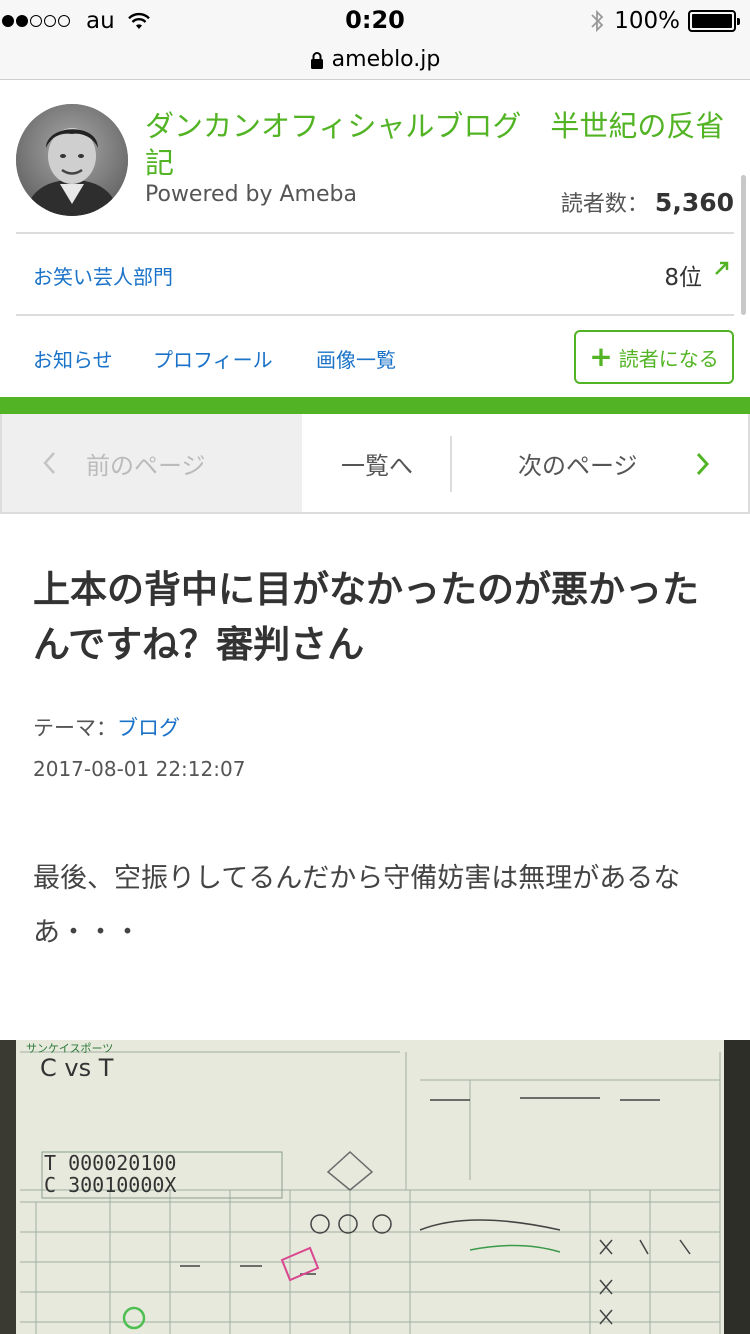 The height and width of the screenshot is (1334, 750). What do you see at coordinates (110, 1163) in the screenshot?
I see `scorecard-line-1: T 000020100` at bounding box center [110, 1163].